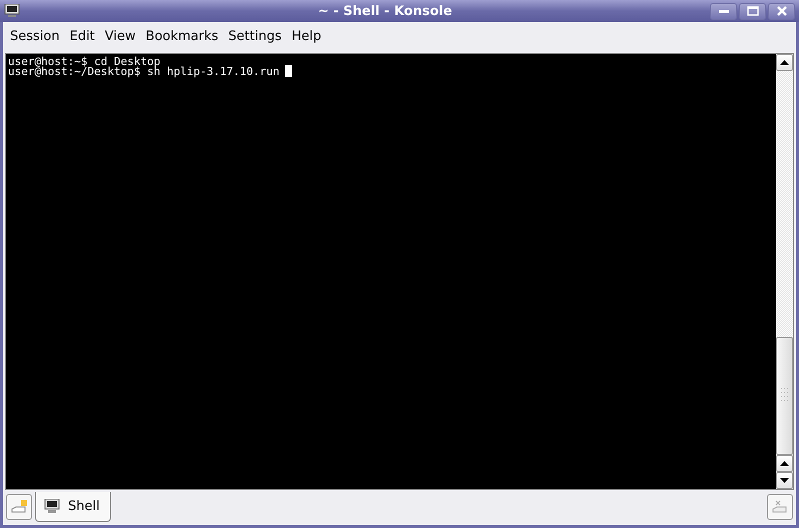 The image size is (799, 528). What do you see at coordinates (723, 11) in the screenshot?
I see `minimize-button` at bounding box center [723, 11].